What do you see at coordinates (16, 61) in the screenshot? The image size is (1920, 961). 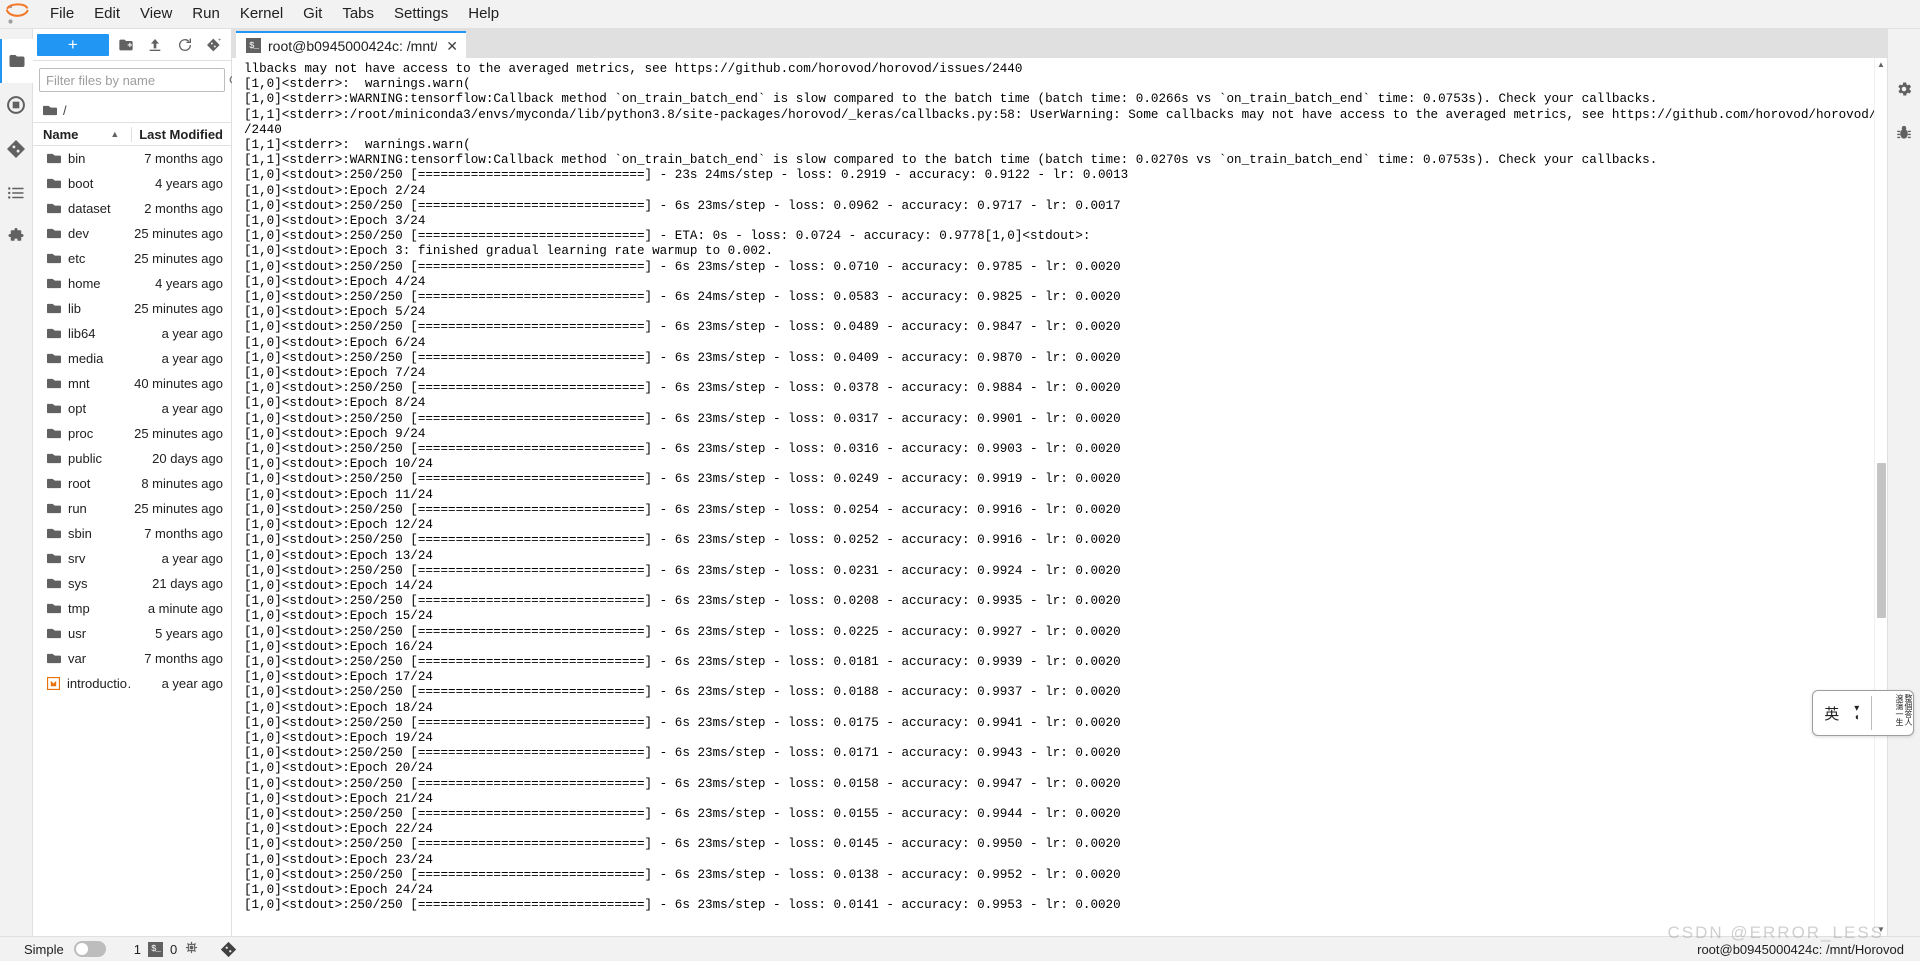 I see `sidebar-item-file-browser` at bounding box center [16, 61].